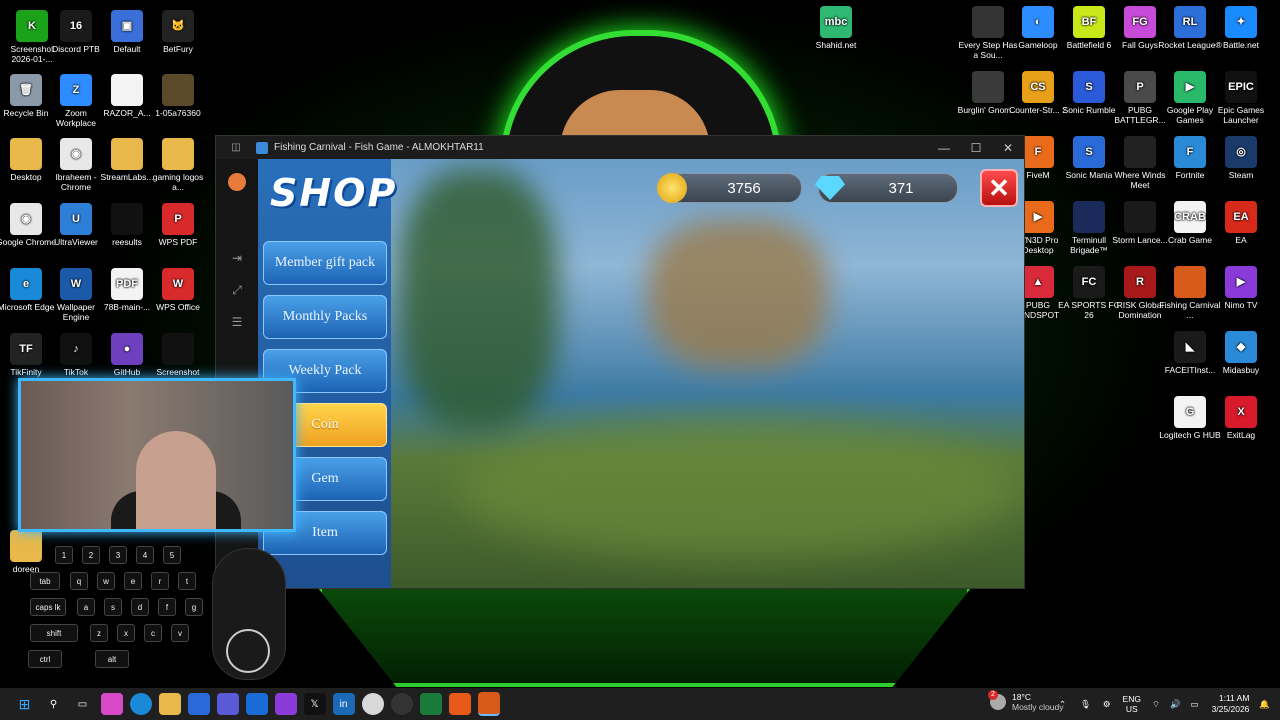 The image size is (1280, 720). Describe the element at coordinates (26, 349) in the screenshot. I see `app-shortcut-icon: TF` at that location.